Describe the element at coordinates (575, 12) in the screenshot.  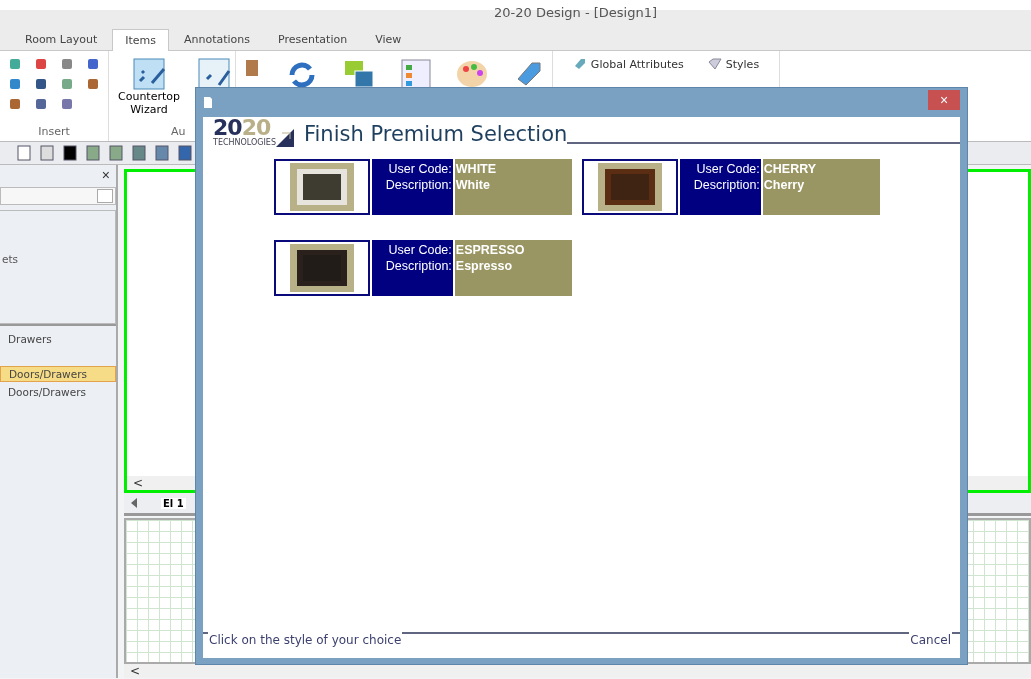
I see `window-title: 20-20 Design - [Design1]` at that location.